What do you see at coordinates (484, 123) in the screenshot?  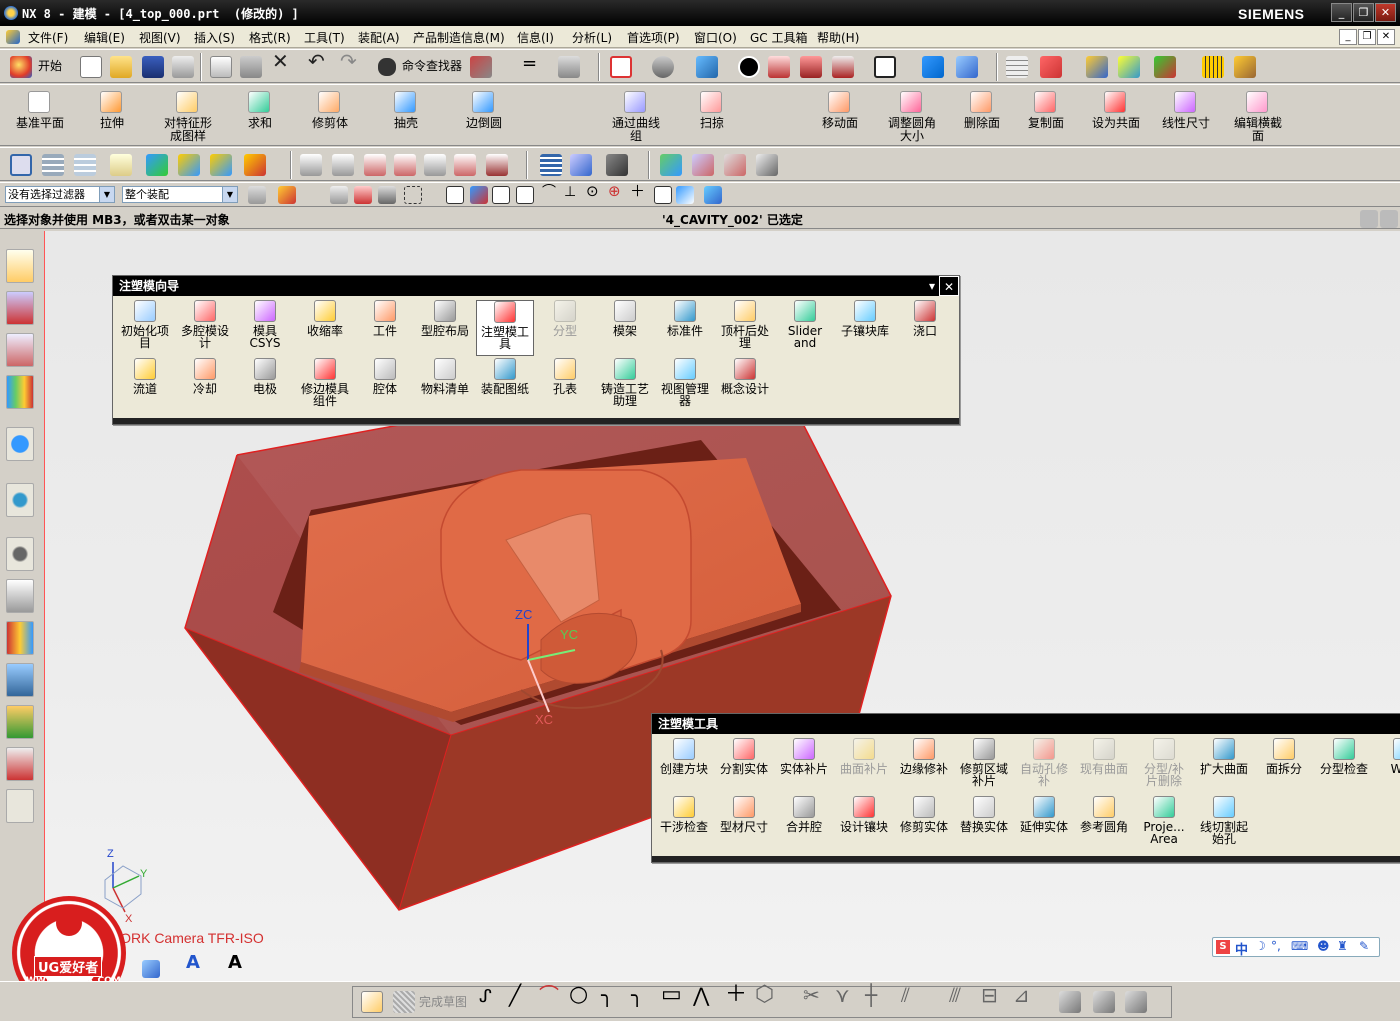 I see `feature-button-label: 边倒圆` at bounding box center [484, 123].